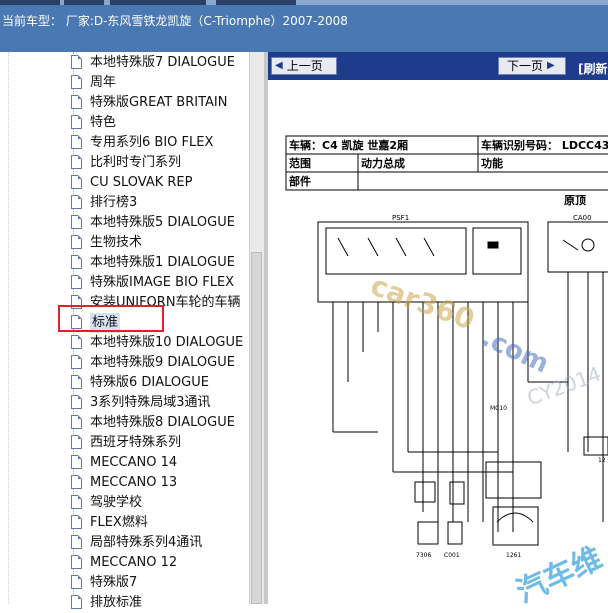 The image size is (608, 613). I want to click on tree-item: 本地特殊版1 DIALOGUE, so click(153, 263).